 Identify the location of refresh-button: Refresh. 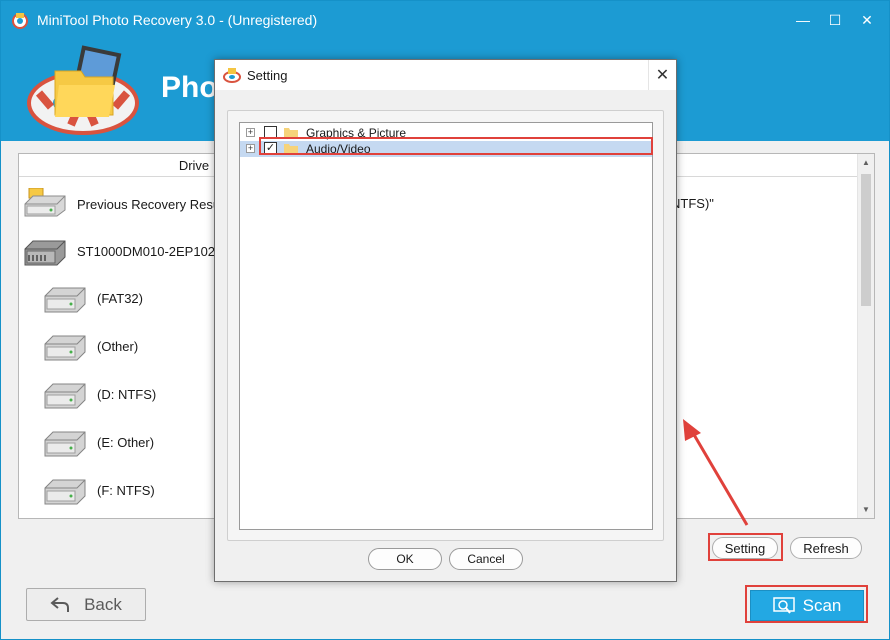
(826, 548).